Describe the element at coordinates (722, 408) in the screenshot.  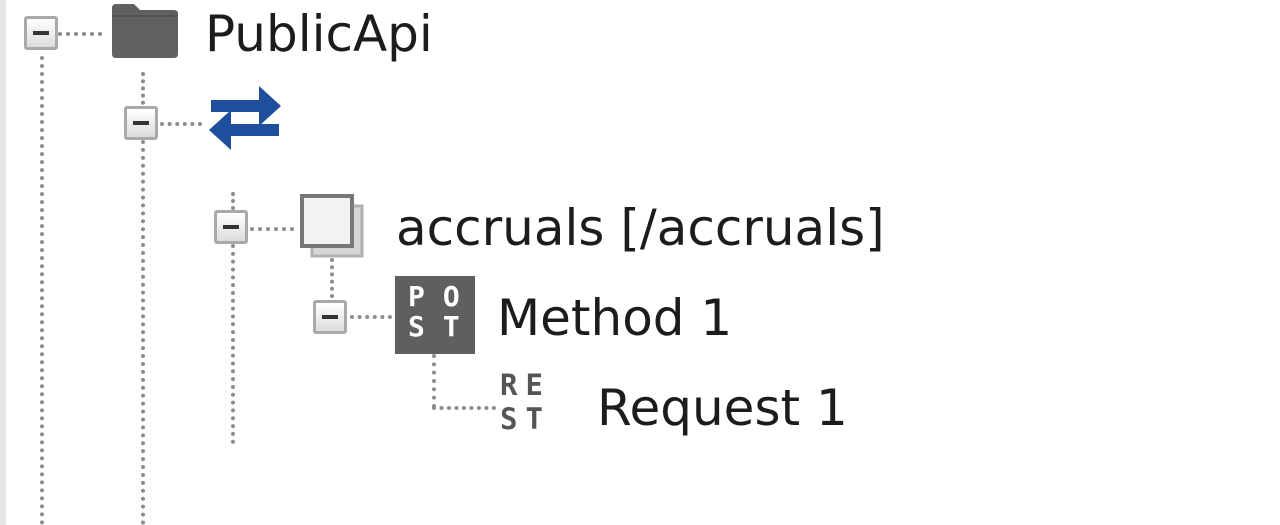
I see `tree-node-label: Request 1` at that location.